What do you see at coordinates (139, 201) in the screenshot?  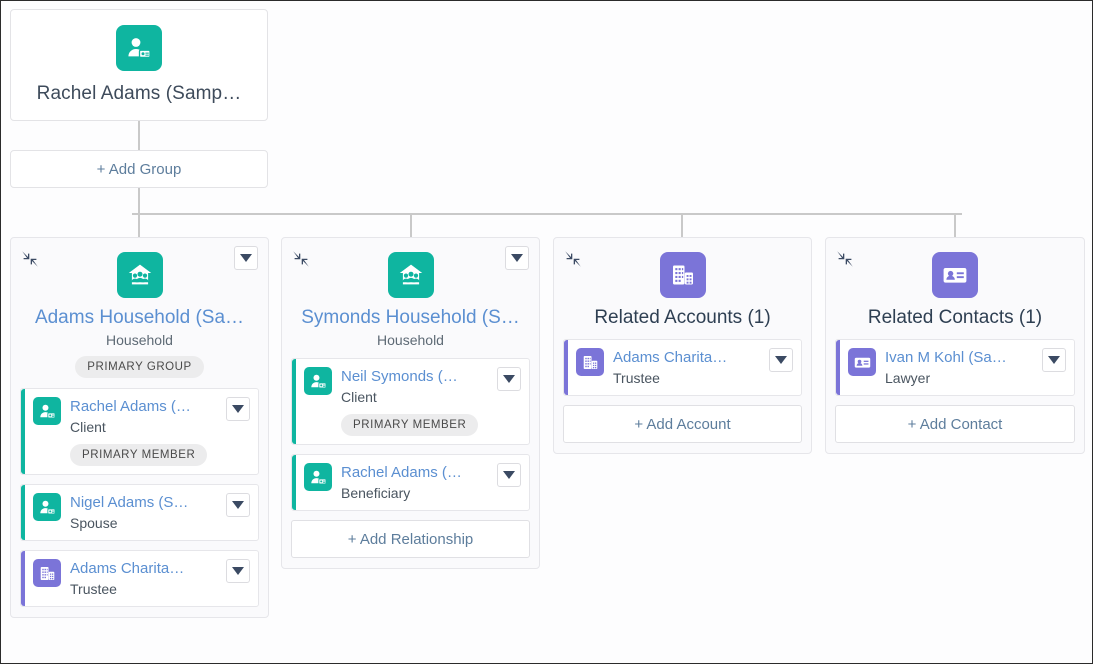 I see `connector-addgroup-to-bus` at bounding box center [139, 201].